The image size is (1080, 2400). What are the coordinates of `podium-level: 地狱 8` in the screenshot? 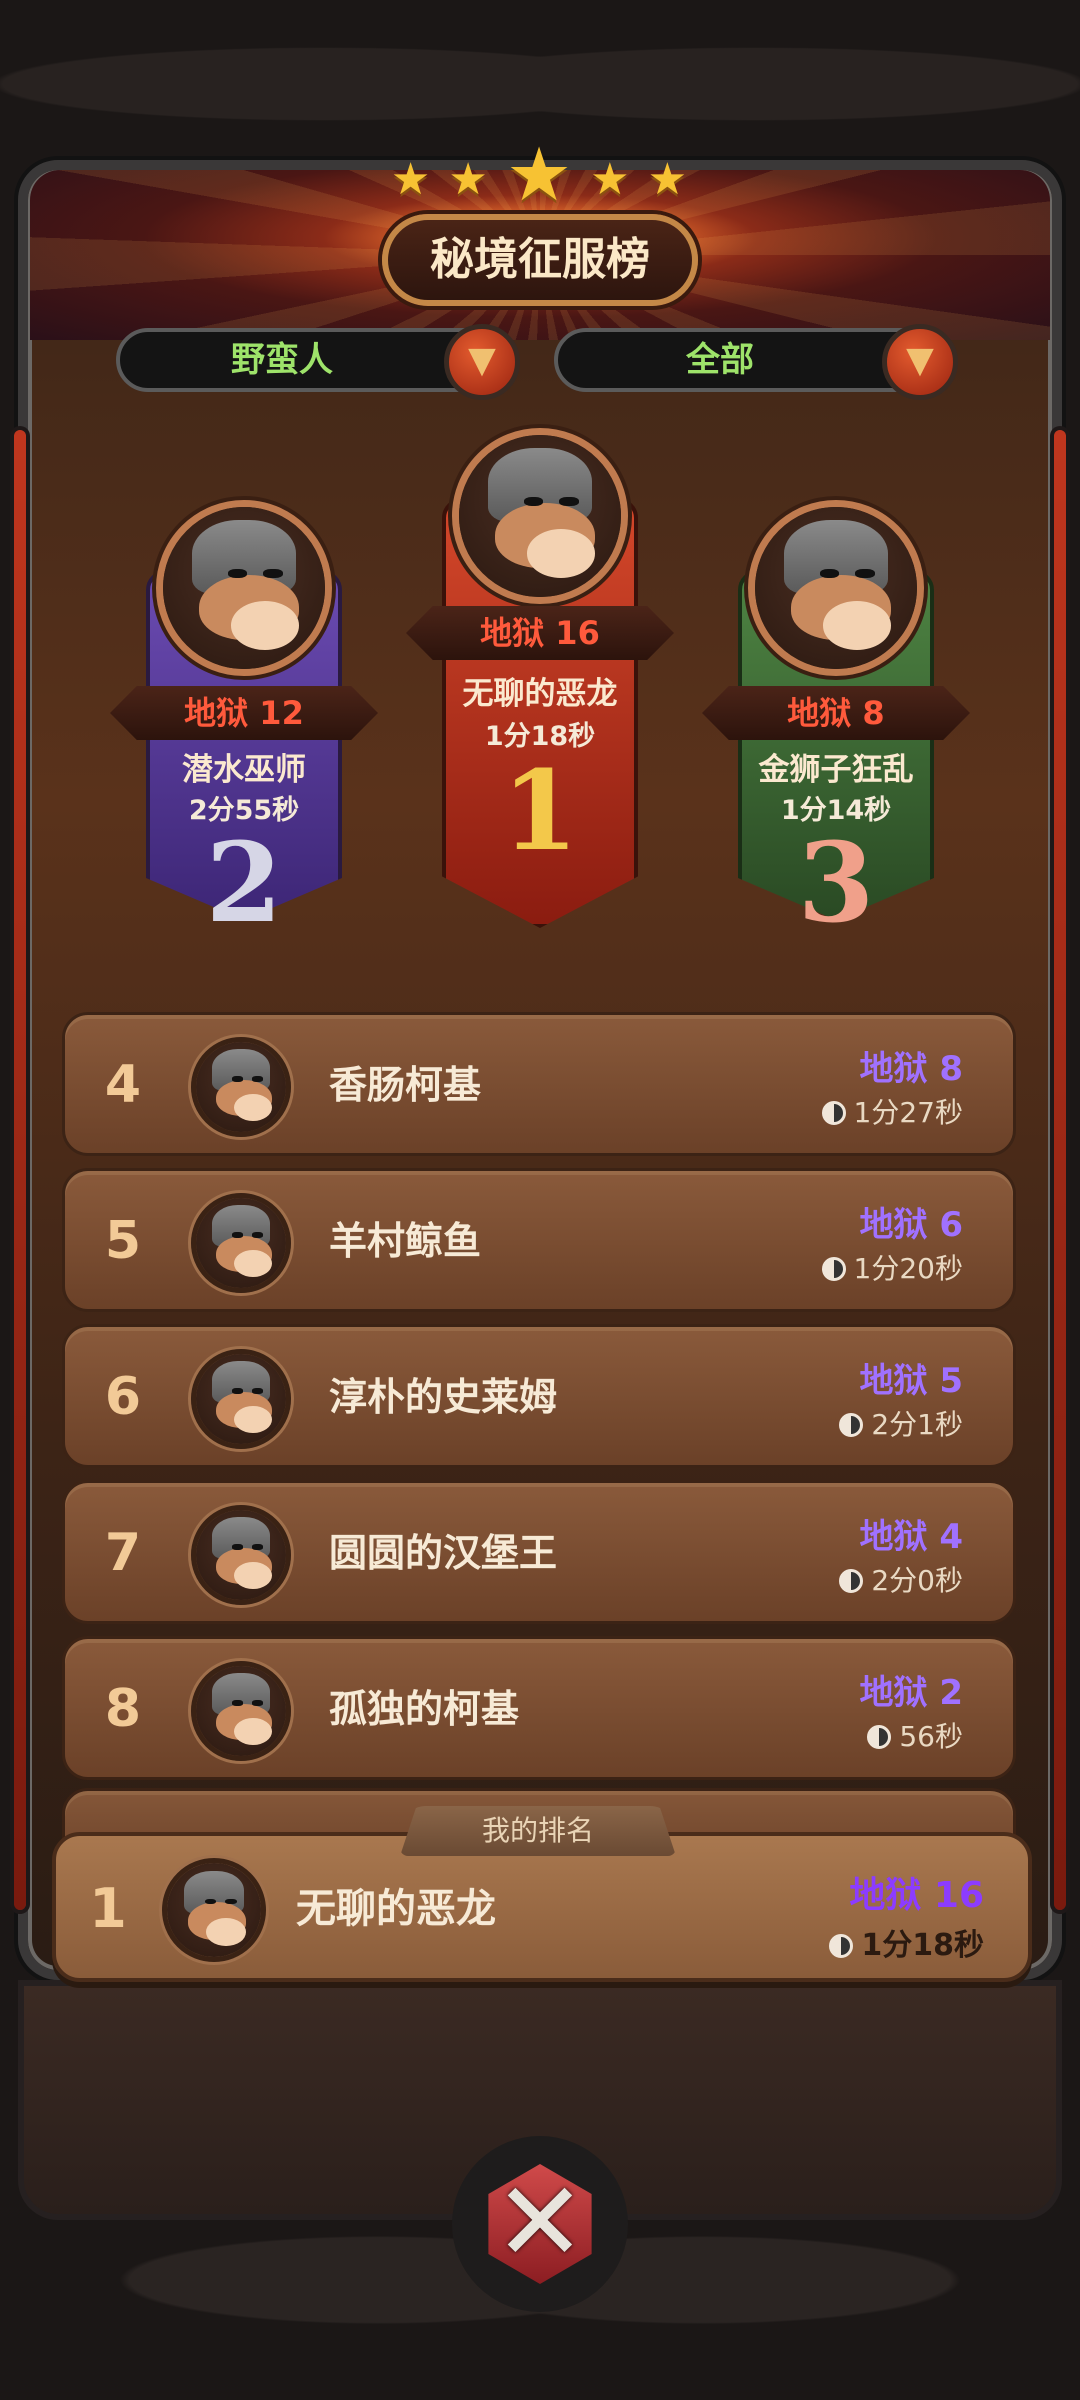 It's located at (836, 713).